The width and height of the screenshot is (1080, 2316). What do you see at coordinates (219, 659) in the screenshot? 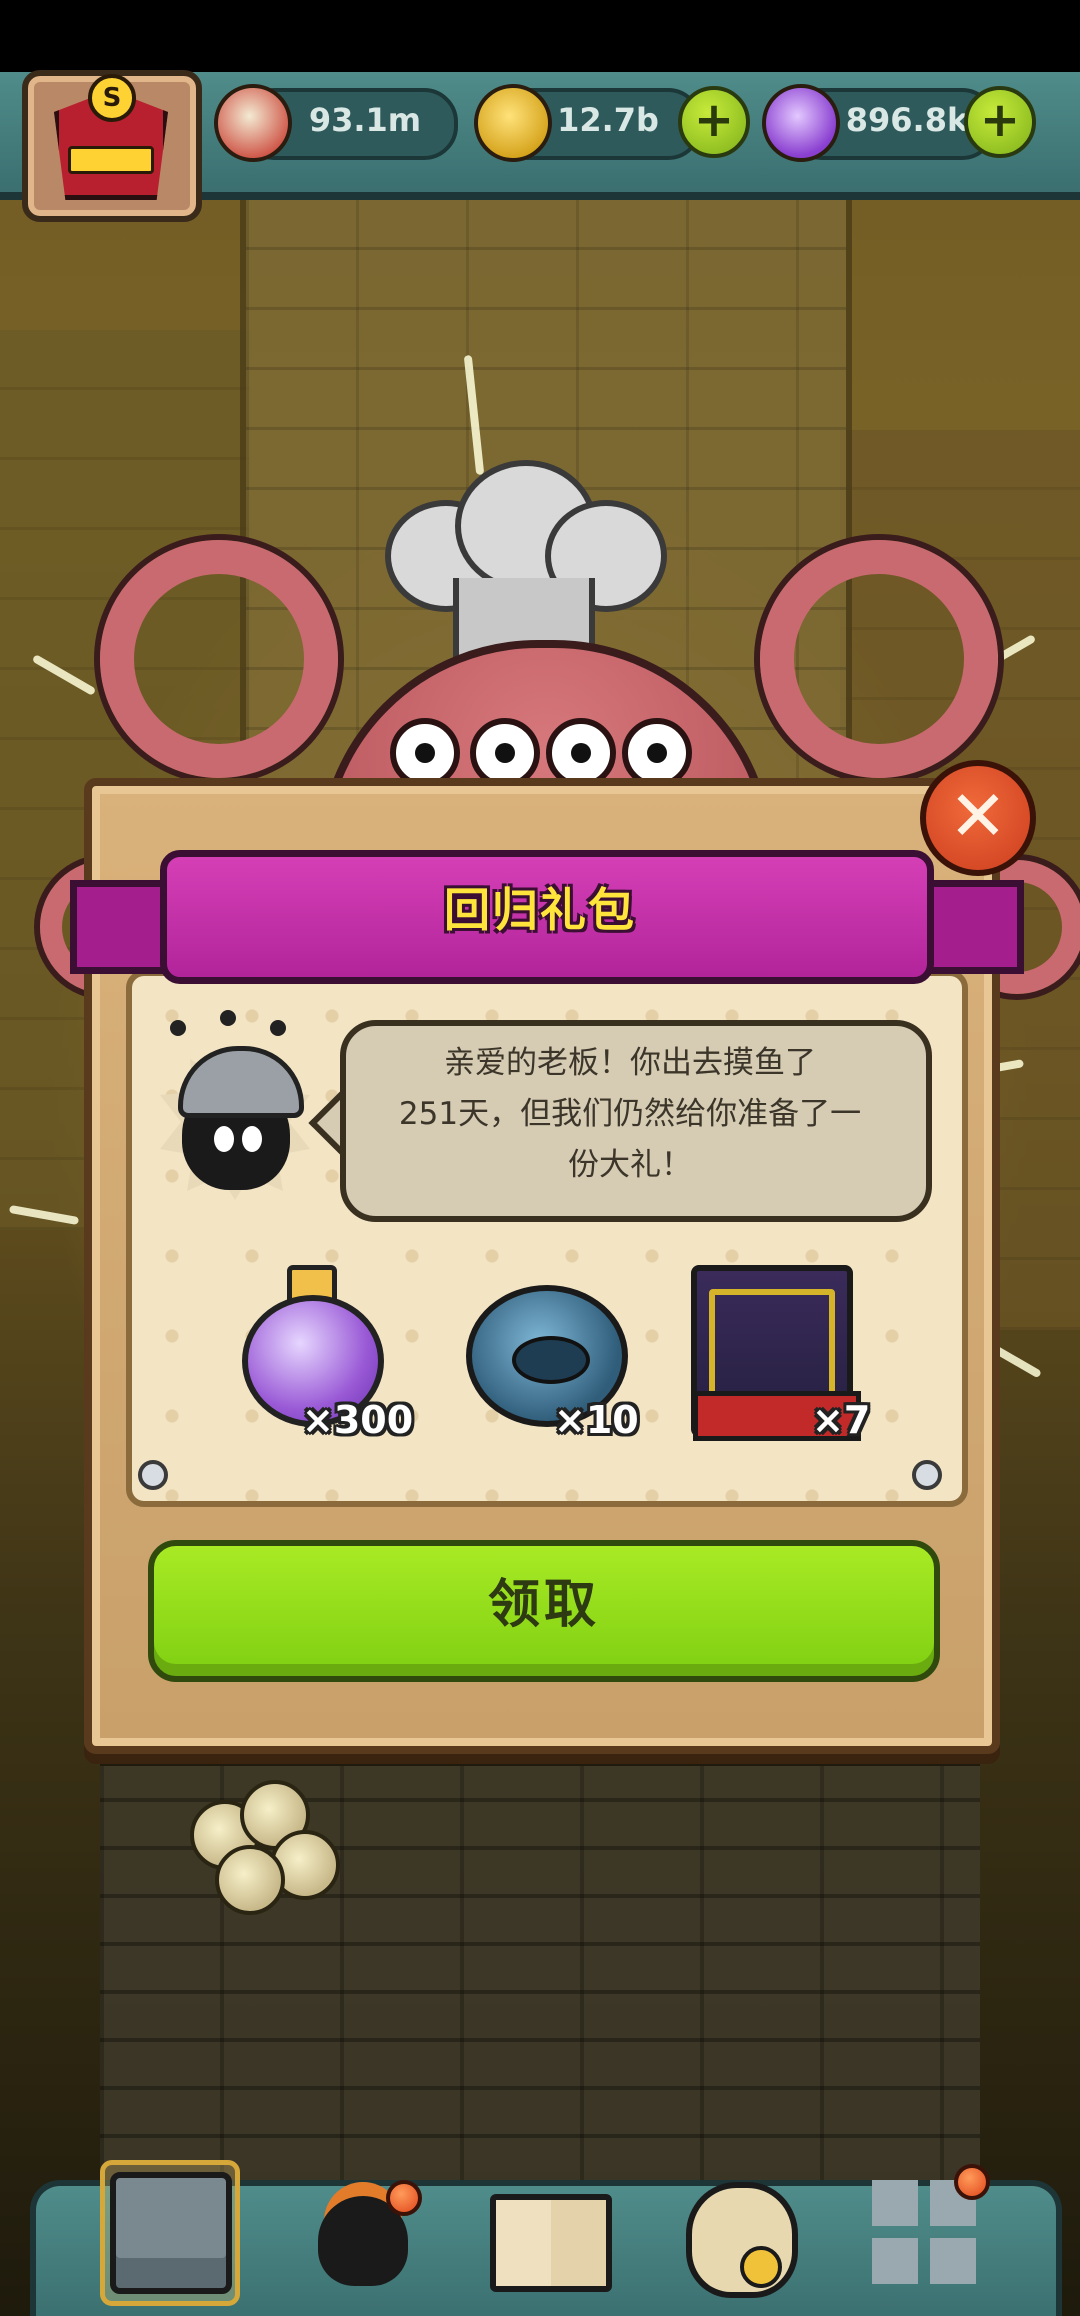
I see `octopus-tentacle-left` at bounding box center [219, 659].